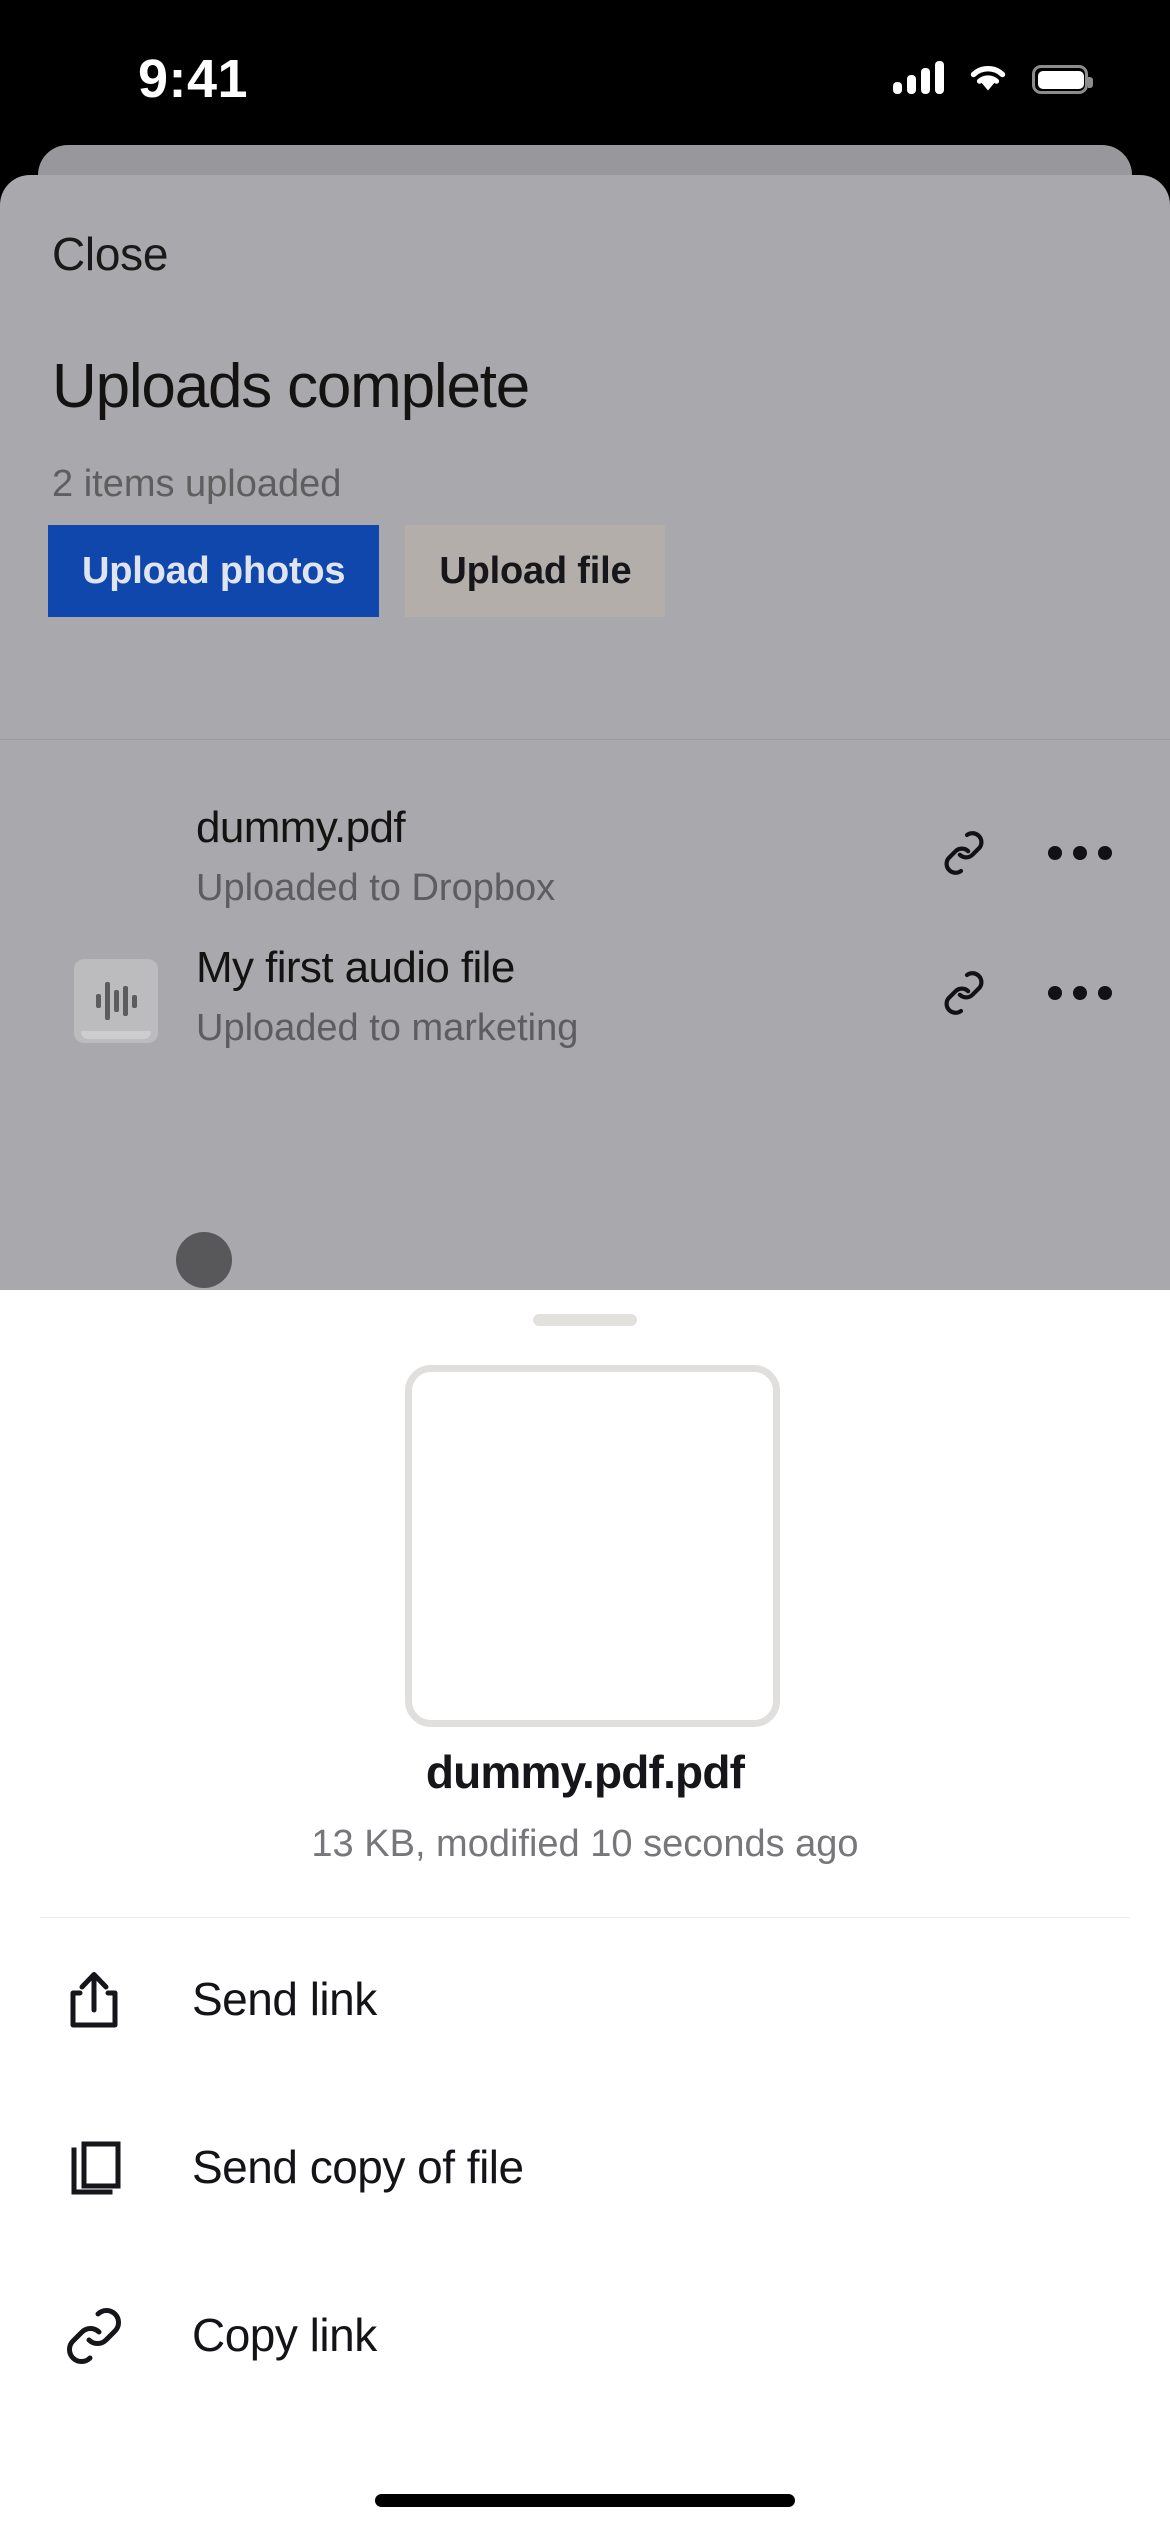 The width and height of the screenshot is (1170, 2532). What do you see at coordinates (585, 1320) in the screenshot?
I see `drag-handle` at bounding box center [585, 1320].